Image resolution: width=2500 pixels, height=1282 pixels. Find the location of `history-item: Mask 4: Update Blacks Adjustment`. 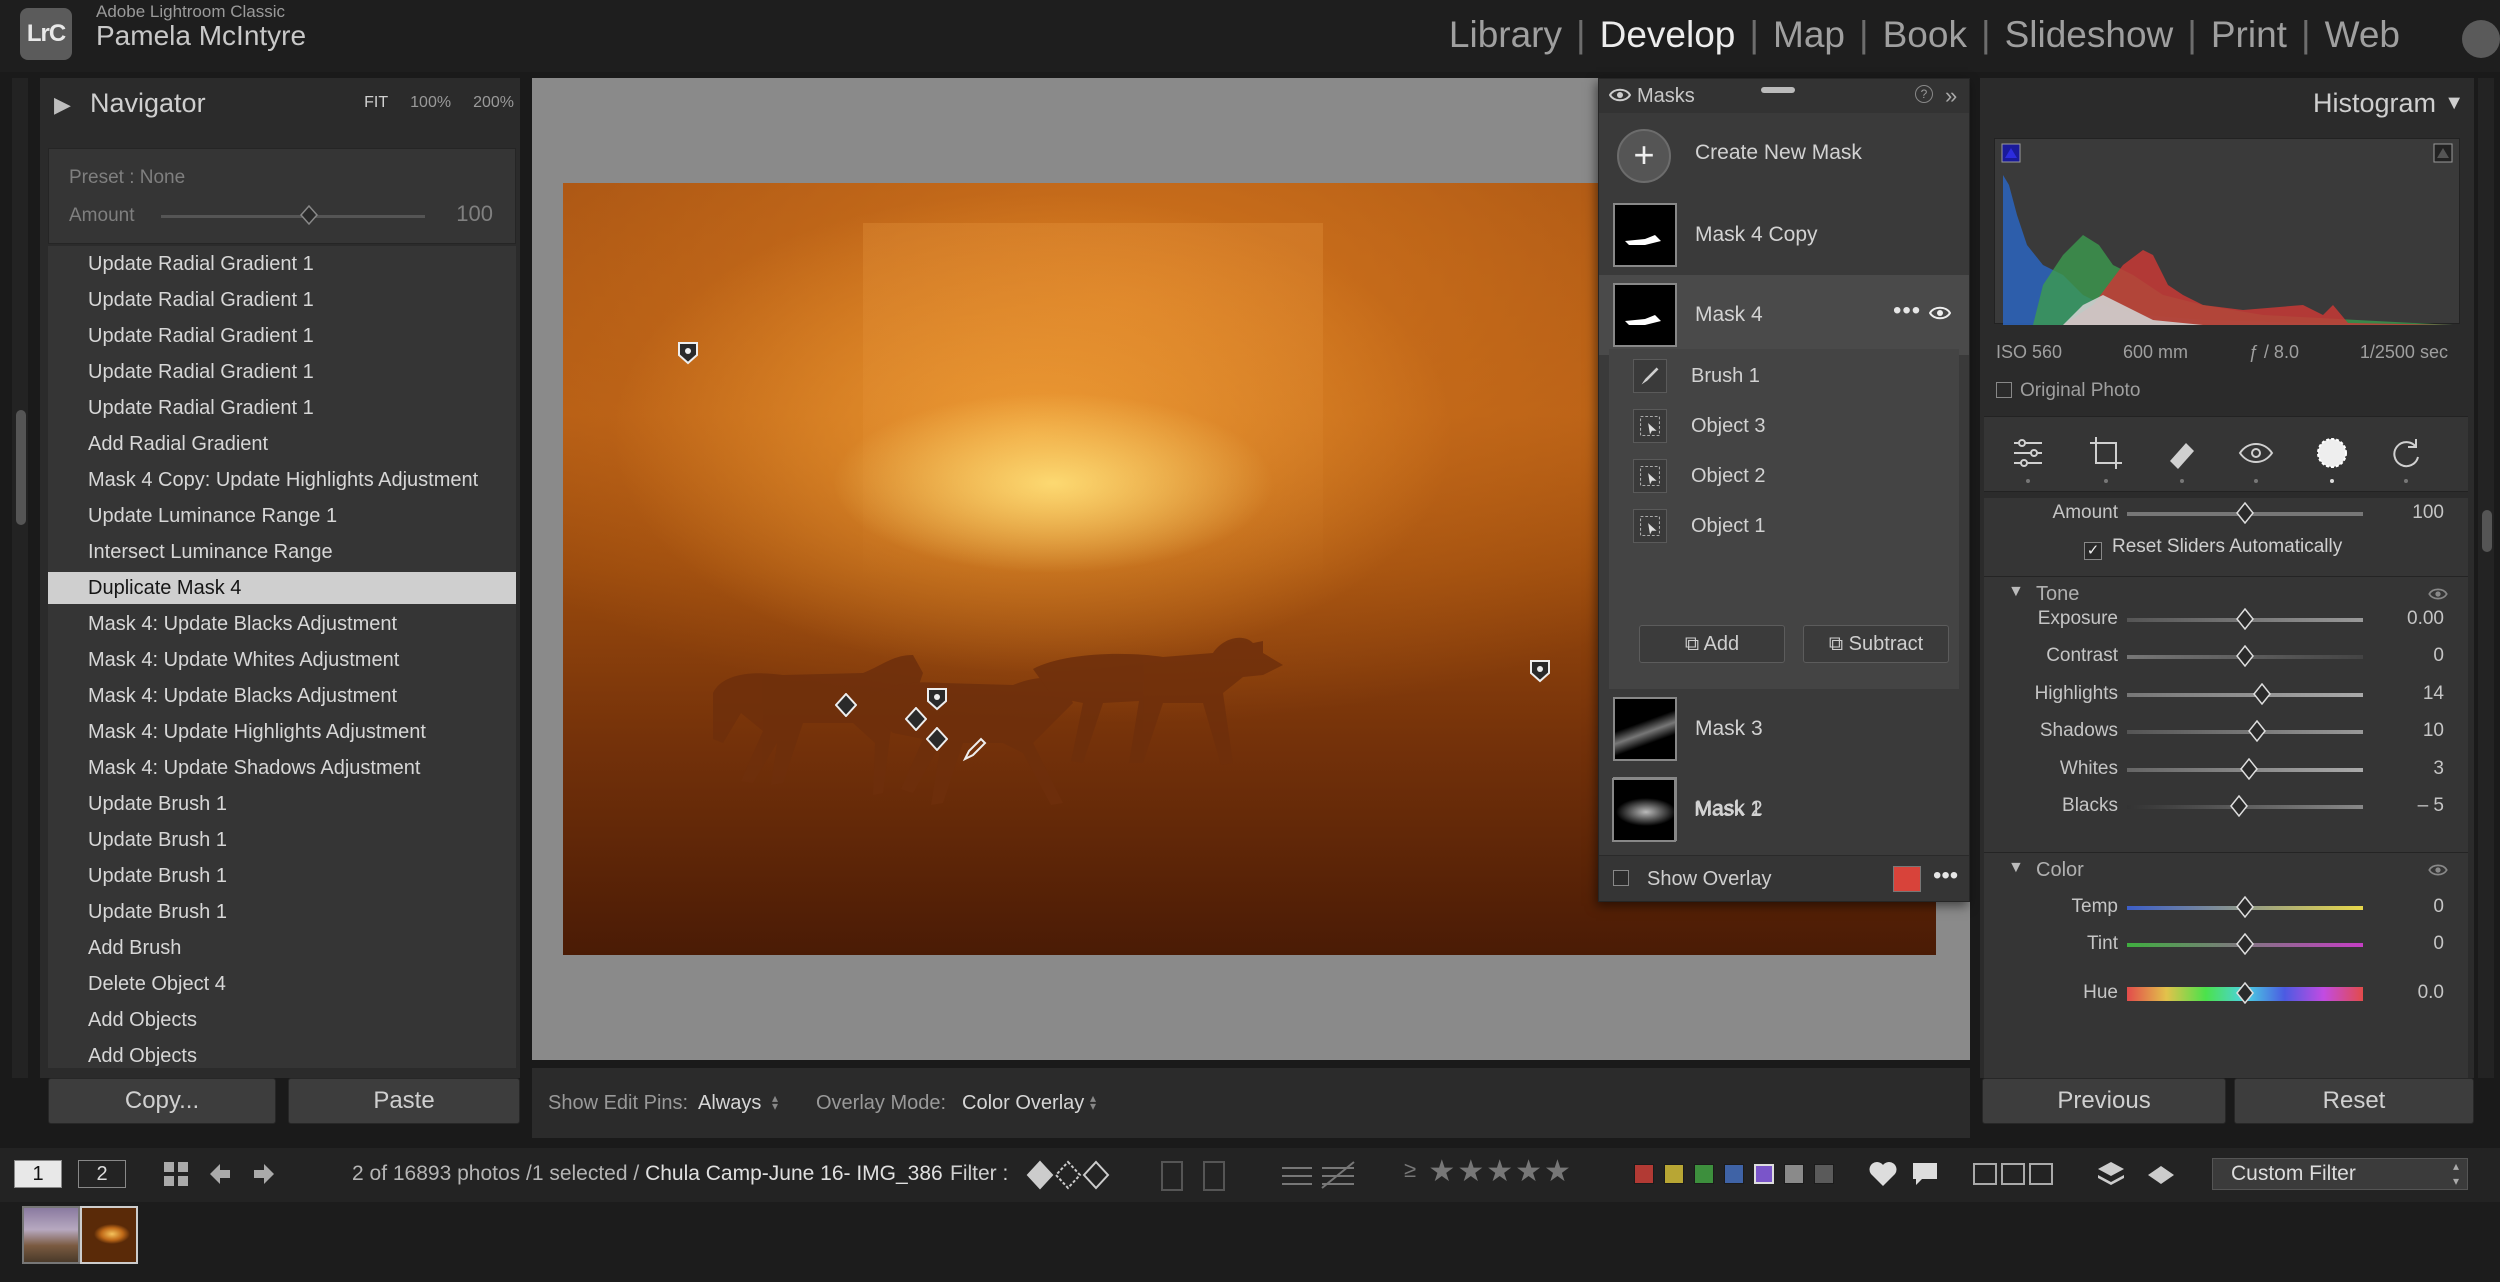

history-item: Mask 4: Update Blacks Adjustment is located at coordinates (282, 696).